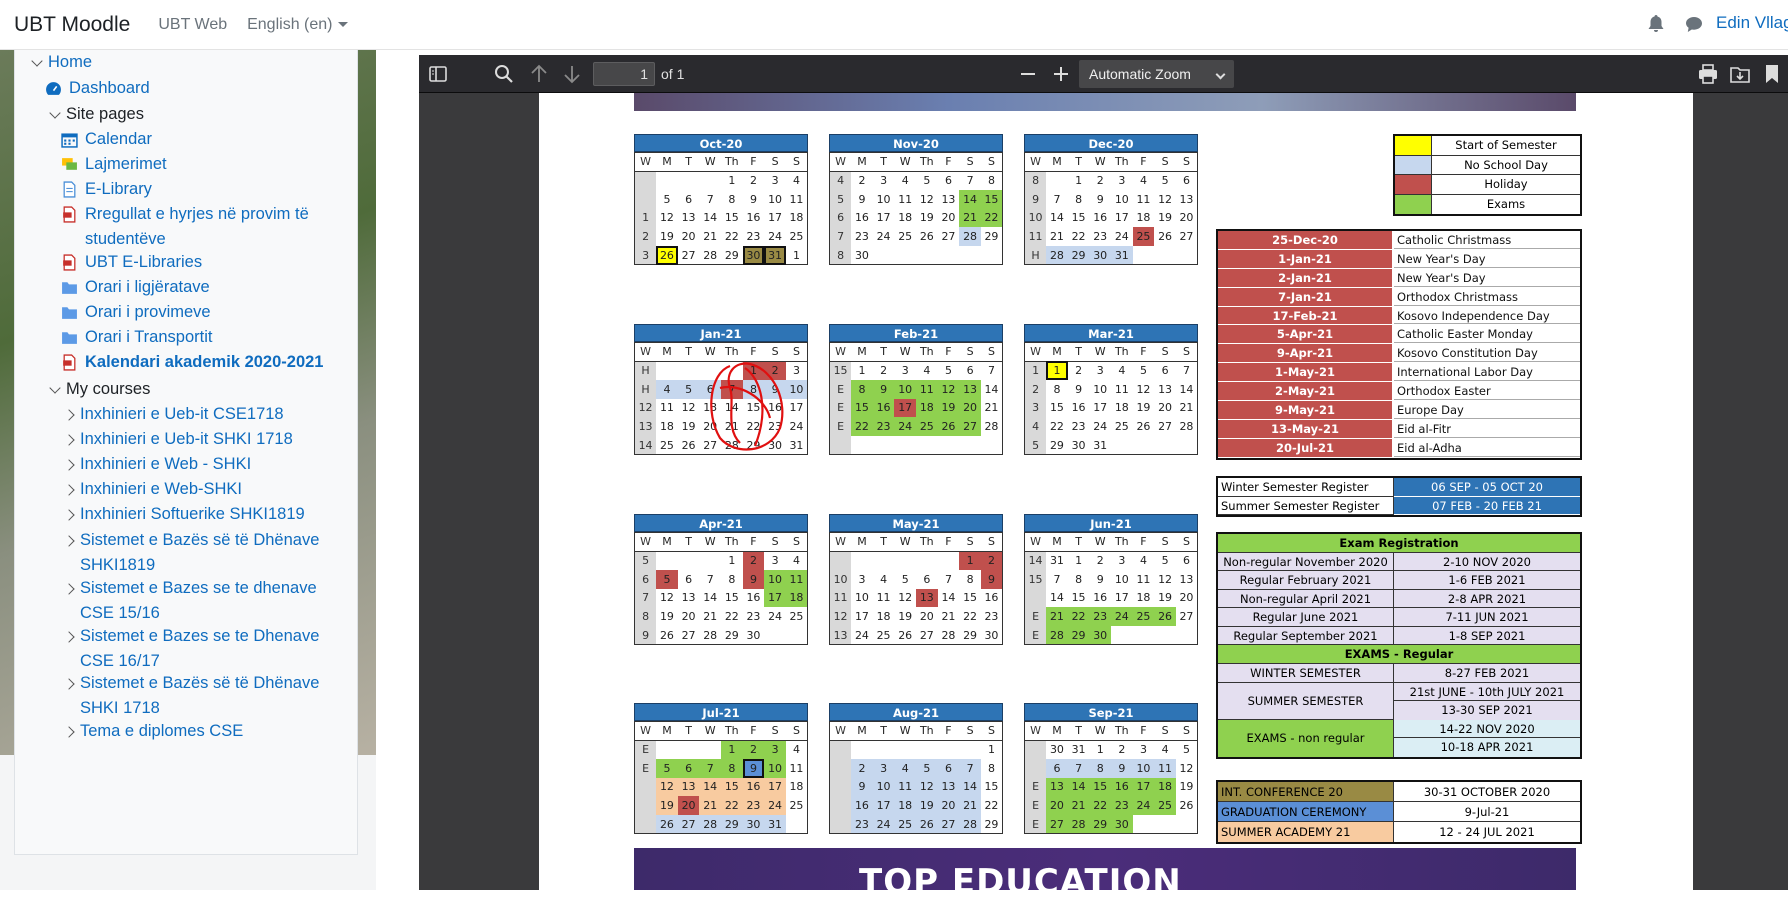 The width and height of the screenshot is (1788, 902). I want to click on zoom-in-icon, so click(1061, 74).